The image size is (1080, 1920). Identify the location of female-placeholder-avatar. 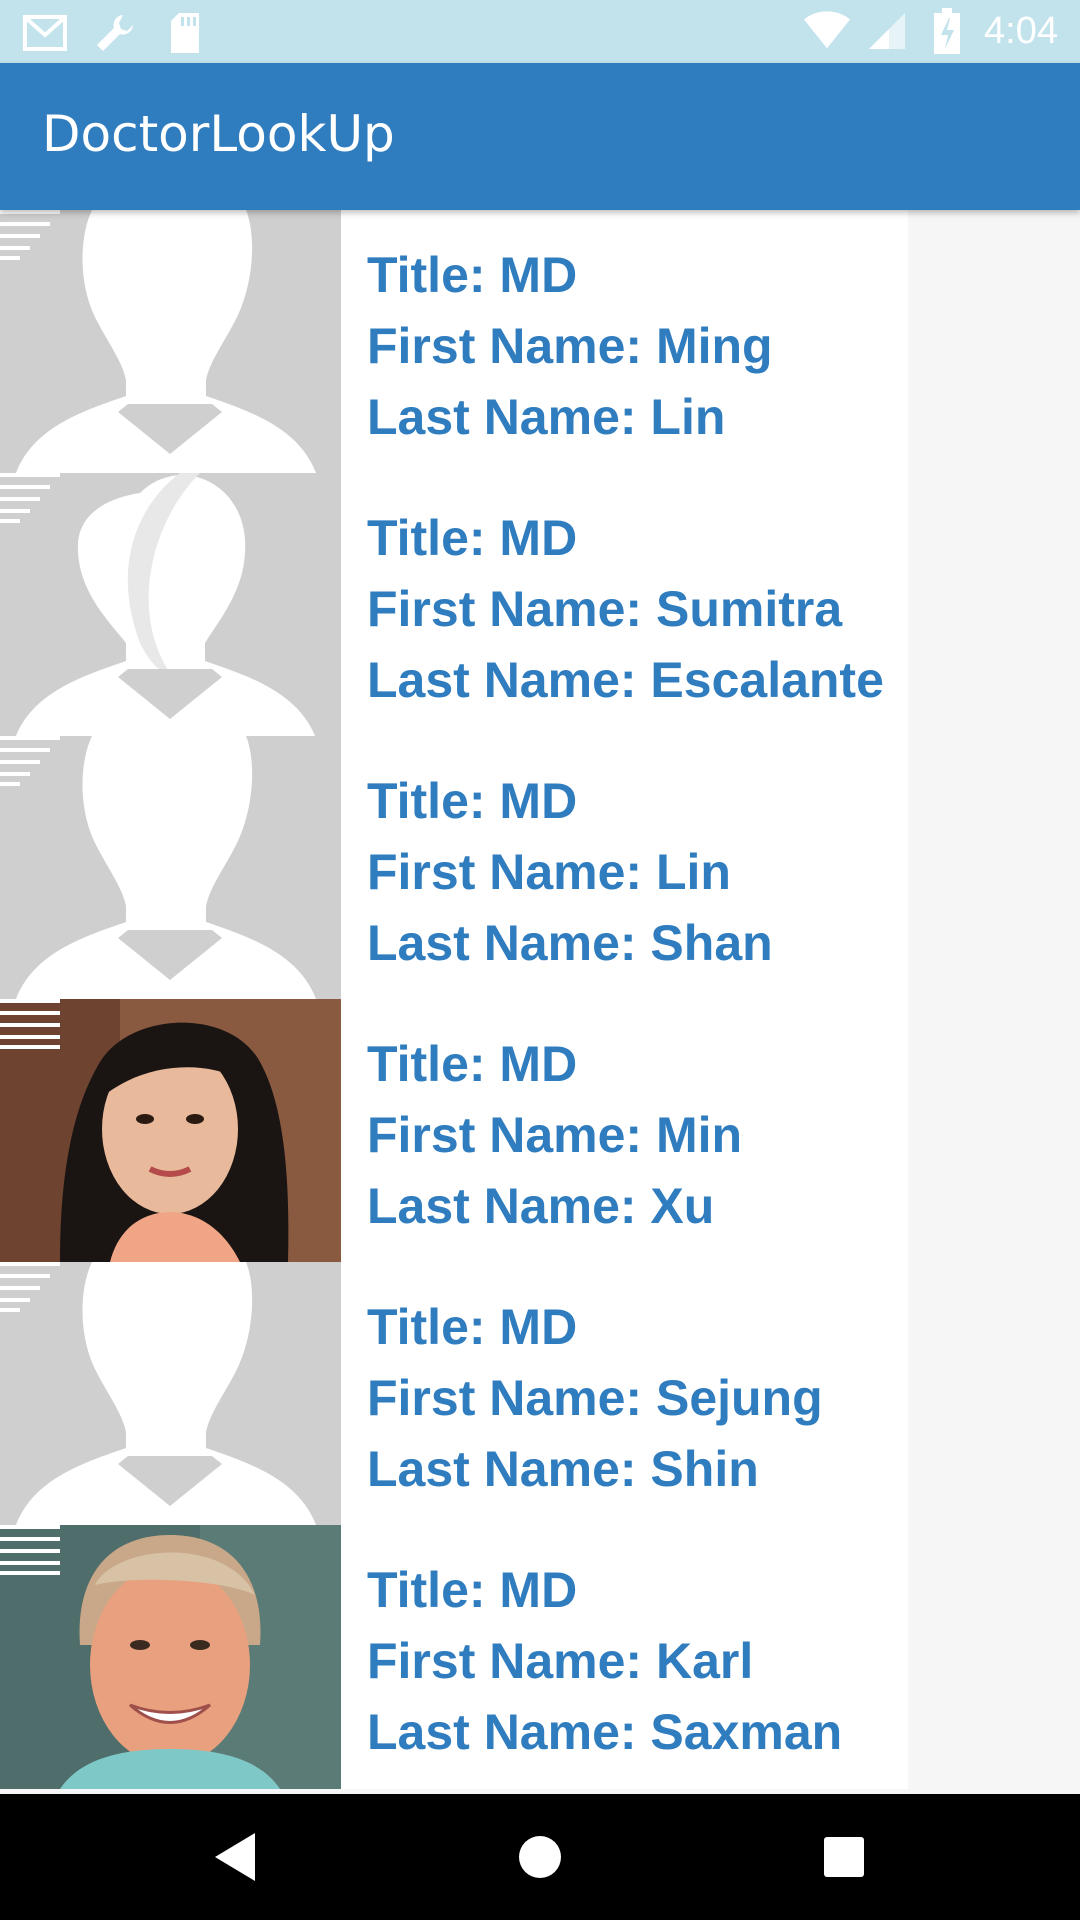
(170, 604).